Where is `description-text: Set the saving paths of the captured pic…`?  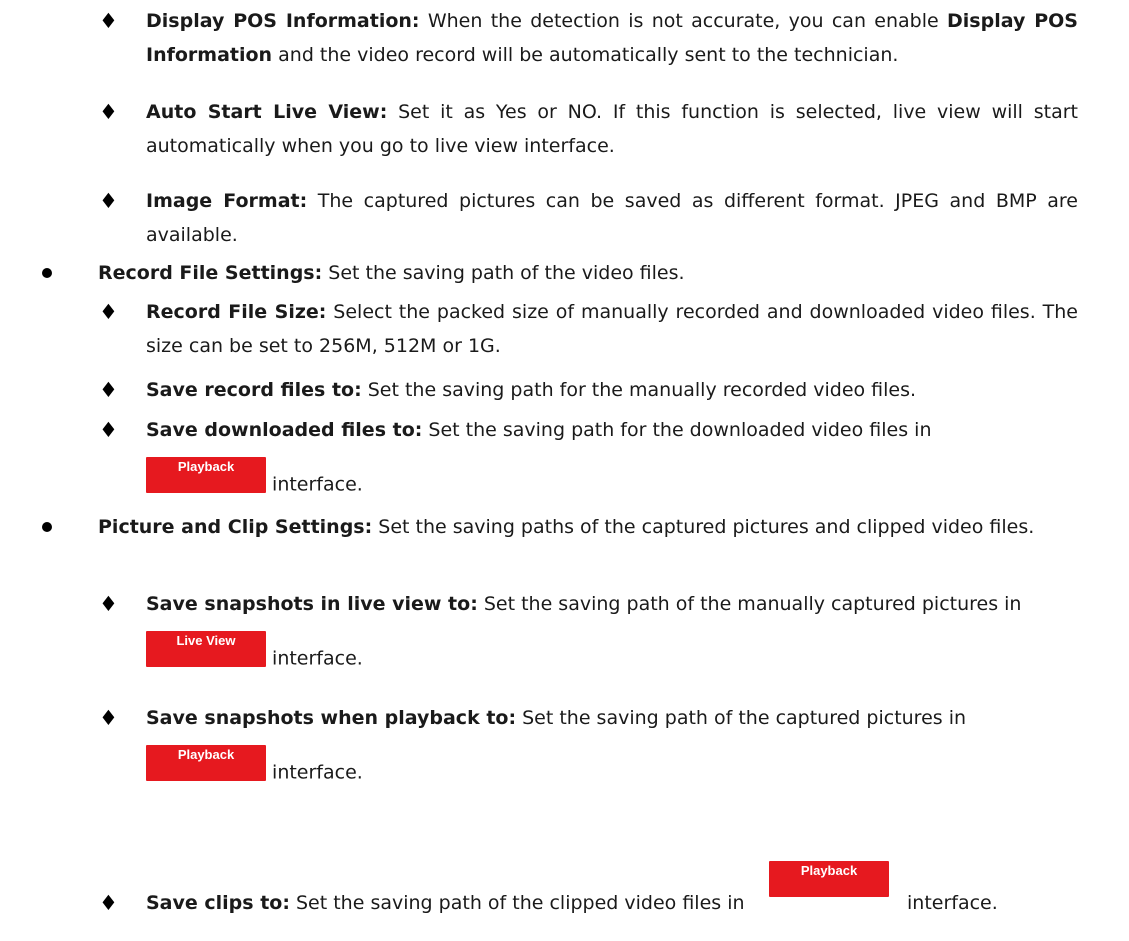 description-text: Set the saving paths of the captured pic… is located at coordinates (703, 527).